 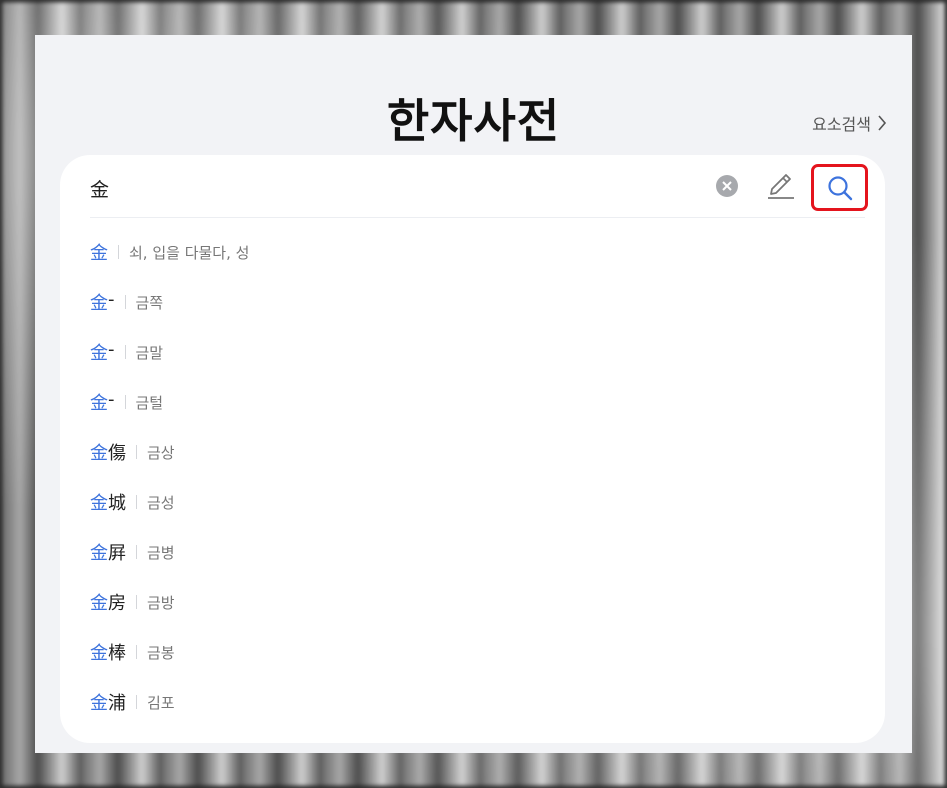 What do you see at coordinates (149, 402) in the screenshot?
I see `suggestion-meaning: 금털` at bounding box center [149, 402].